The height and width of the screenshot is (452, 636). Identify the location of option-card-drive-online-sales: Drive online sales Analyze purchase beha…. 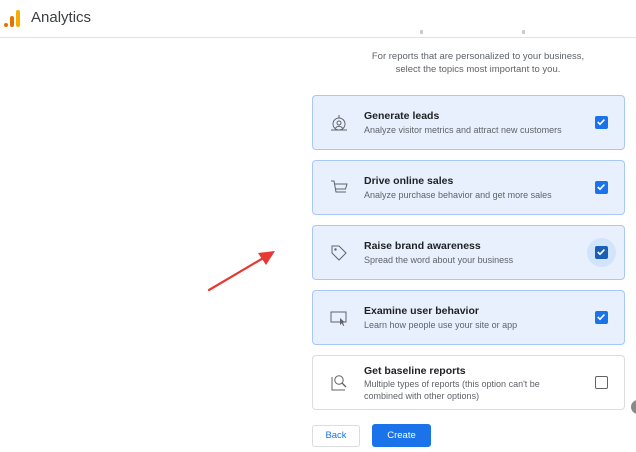
(468, 187).